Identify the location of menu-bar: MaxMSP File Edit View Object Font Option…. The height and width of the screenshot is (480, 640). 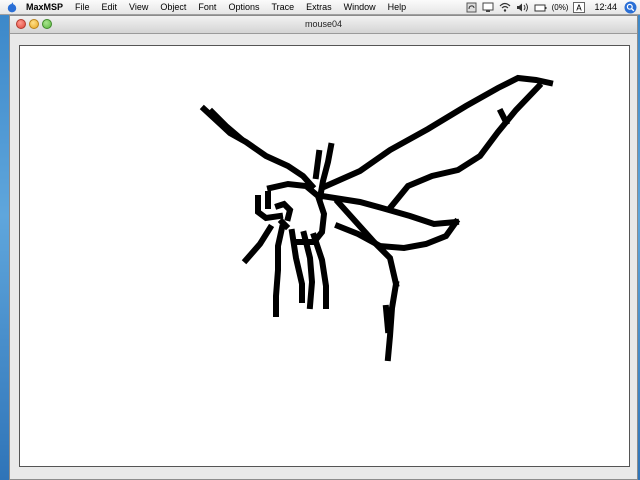
(320, 7).